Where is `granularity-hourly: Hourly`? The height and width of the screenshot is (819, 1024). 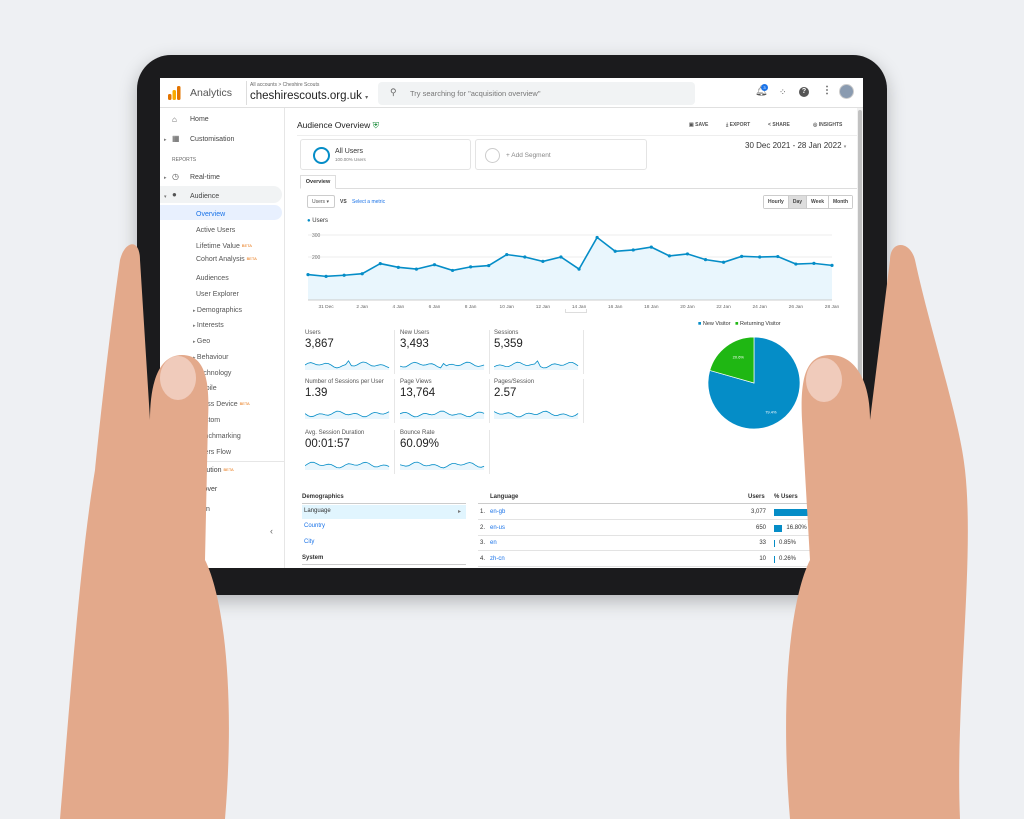
granularity-hourly: Hourly is located at coordinates (776, 202).